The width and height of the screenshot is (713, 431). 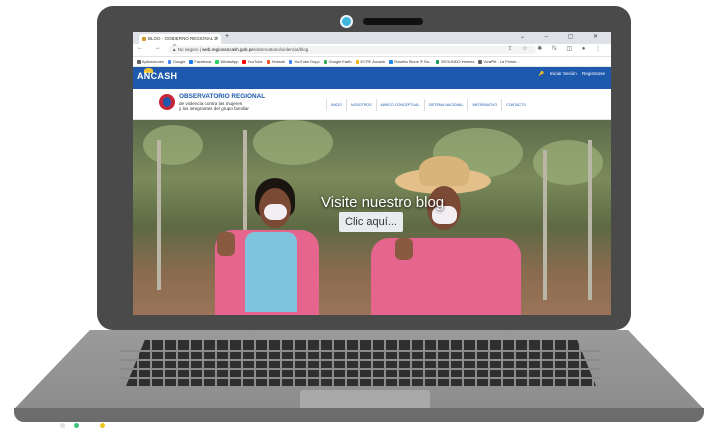 I want to click on observatorio-logo-icon, so click(x=167, y=102).